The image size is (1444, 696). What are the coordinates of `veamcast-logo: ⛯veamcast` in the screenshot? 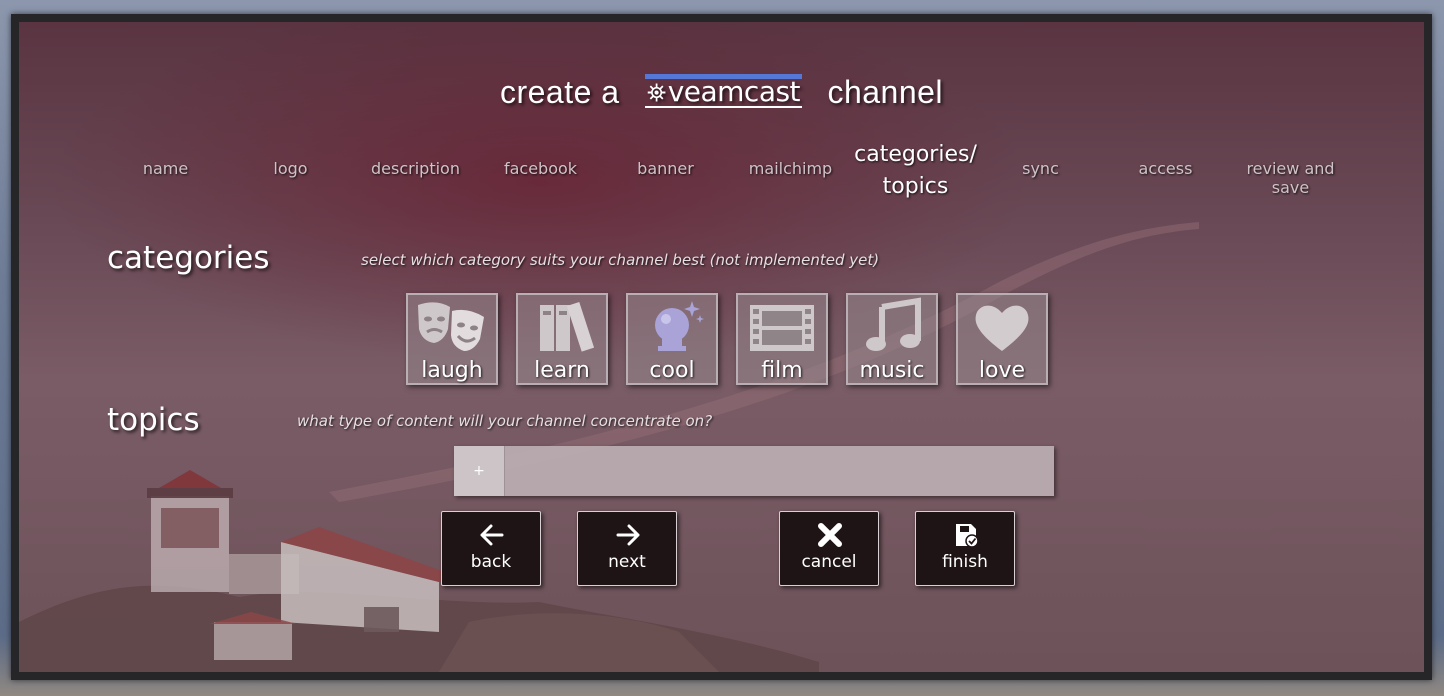 It's located at (723, 91).